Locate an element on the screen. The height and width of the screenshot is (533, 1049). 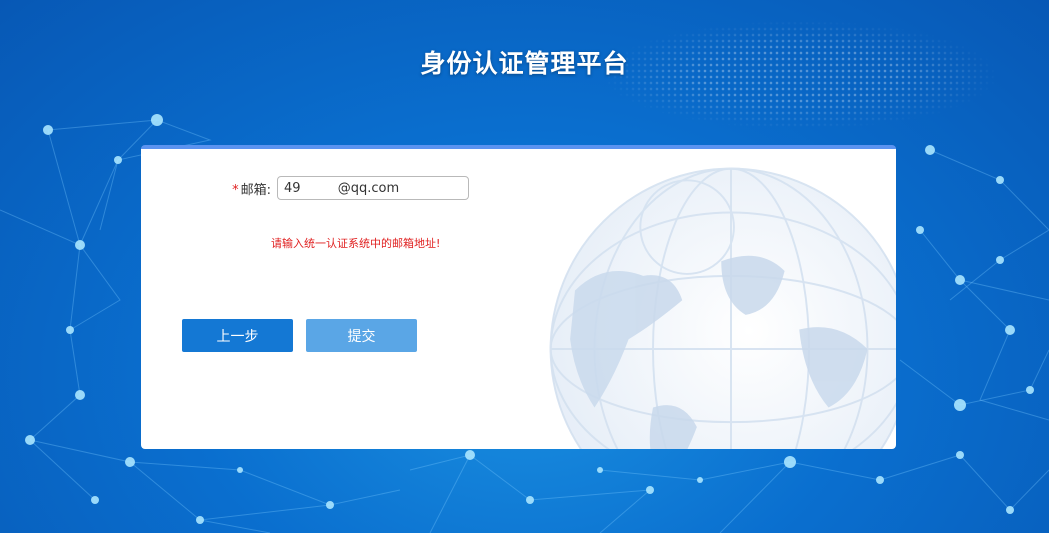
page-title: 身份认证管理平台 is located at coordinates (524, 63).